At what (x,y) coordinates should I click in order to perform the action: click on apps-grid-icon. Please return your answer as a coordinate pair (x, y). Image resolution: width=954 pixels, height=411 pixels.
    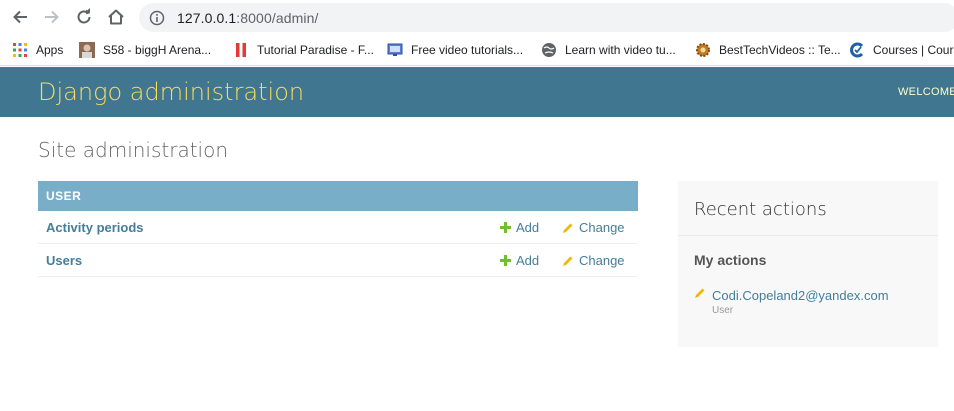
    Looking at the image, I should click on (20, 50).